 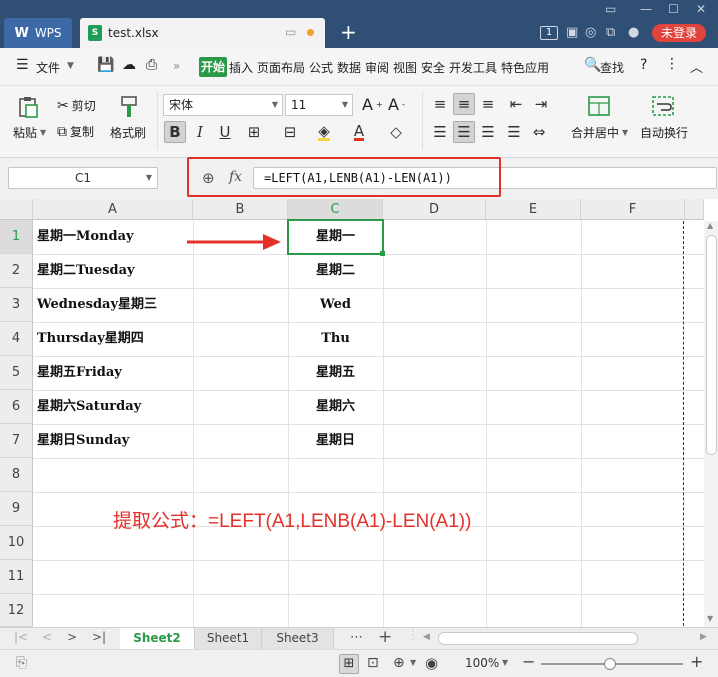 What do you see at coordinates (434, 209) in the screenshot?
I see `column-header-d: D` at bounding box center [434, 209].